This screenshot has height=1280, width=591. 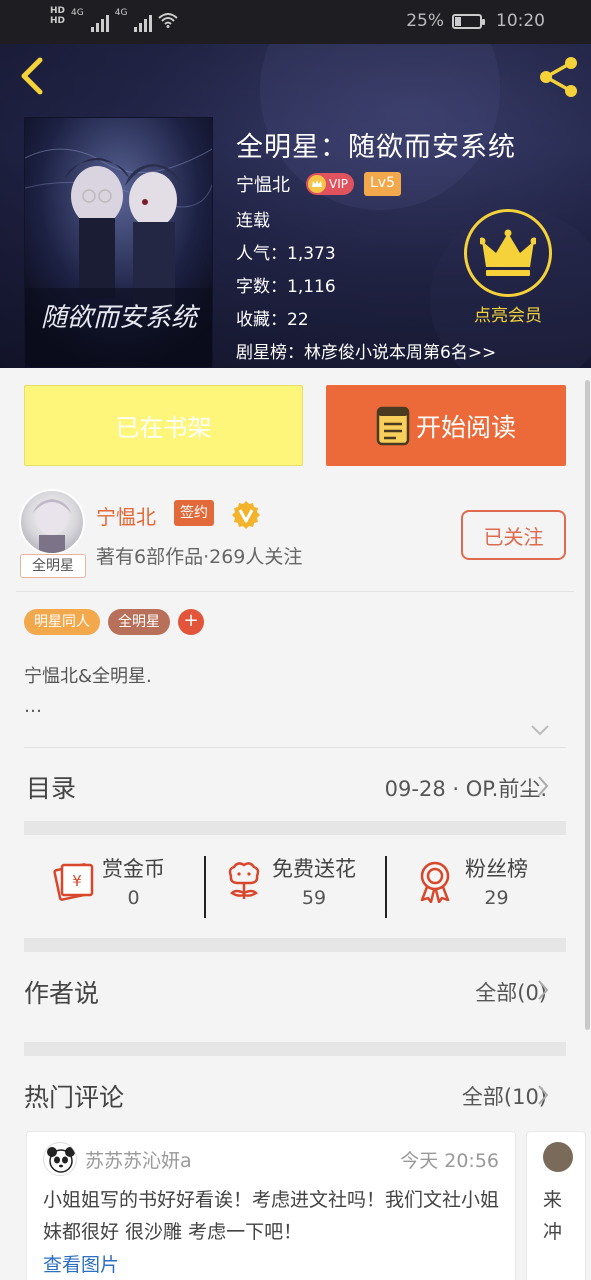 I want to click on stat-label: 粉丝榜, so click(x=496, y=869).